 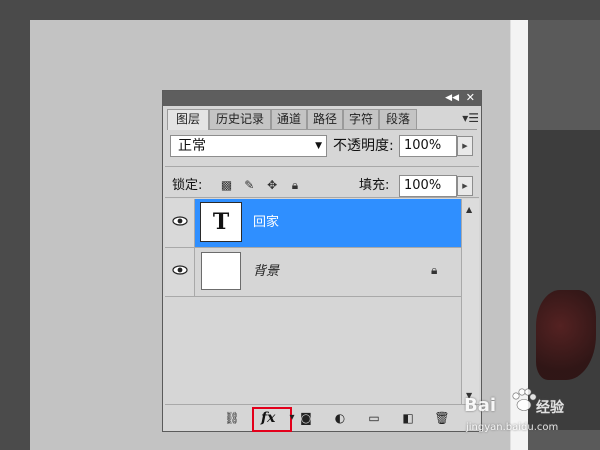 What do you see at coordinates (266, 223) in the screenshot?
I see `layer-name: 回家` at bounding box center [266, 223].